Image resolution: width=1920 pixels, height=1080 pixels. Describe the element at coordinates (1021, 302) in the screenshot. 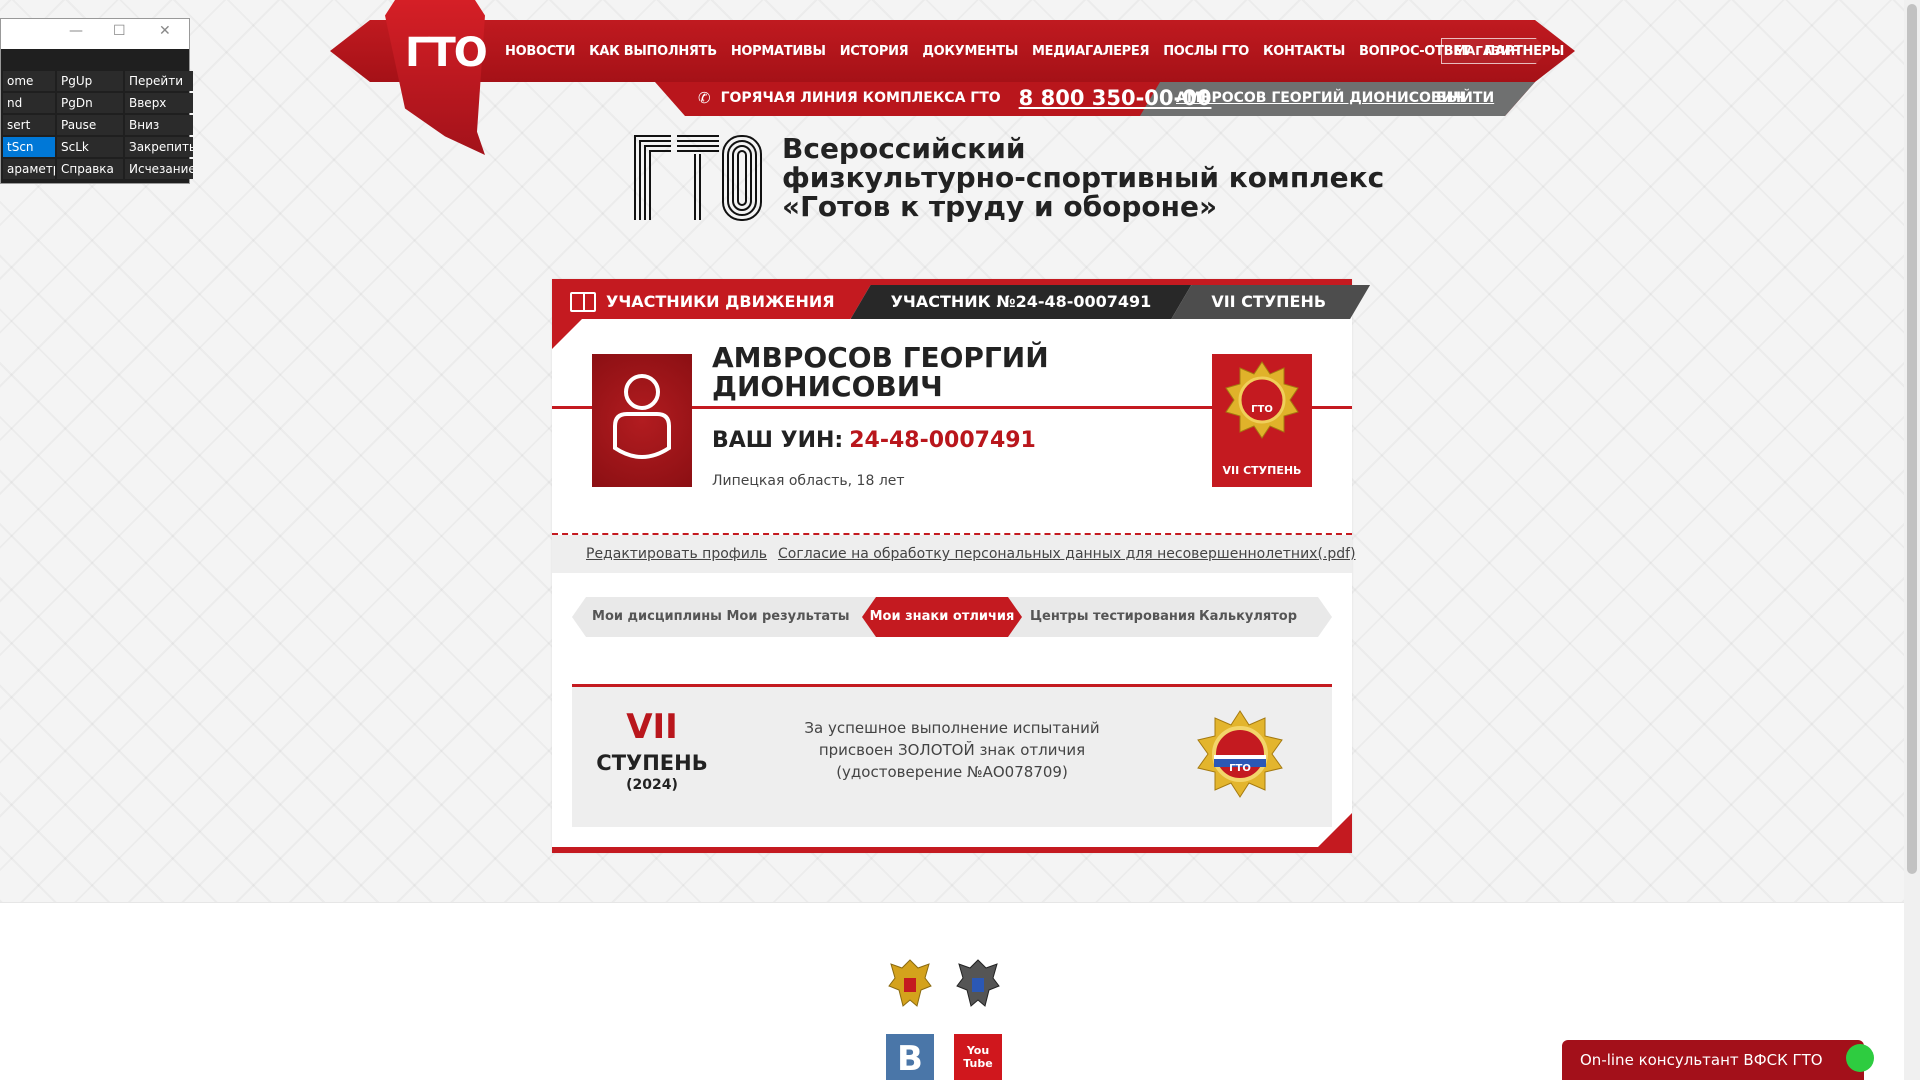

I see `tab-participant-number: УЧАСТНИК №24-48-0007491` at that location.